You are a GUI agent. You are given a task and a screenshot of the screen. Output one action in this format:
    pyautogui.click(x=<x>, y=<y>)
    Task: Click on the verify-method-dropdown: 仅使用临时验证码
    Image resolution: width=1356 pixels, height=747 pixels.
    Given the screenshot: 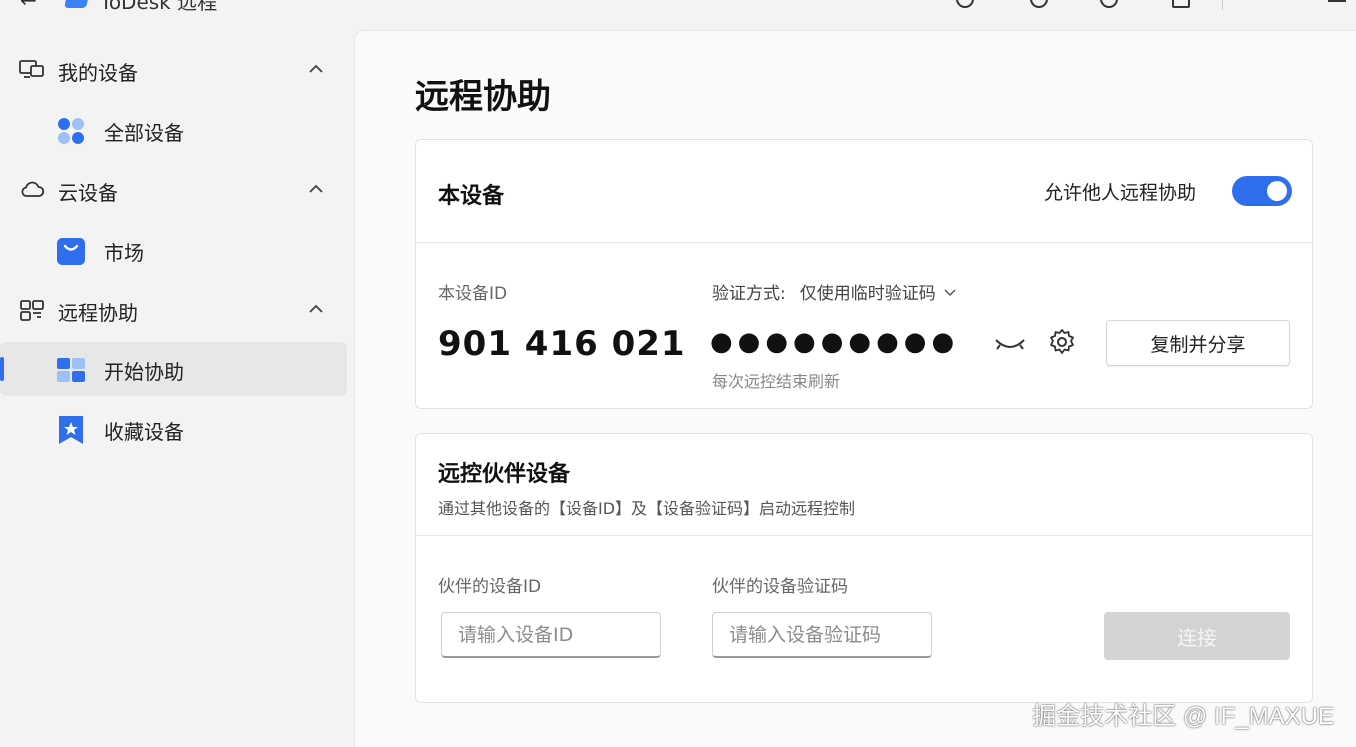 What is the action you would take?
    pyautogui.click(x=878, y=291)
    